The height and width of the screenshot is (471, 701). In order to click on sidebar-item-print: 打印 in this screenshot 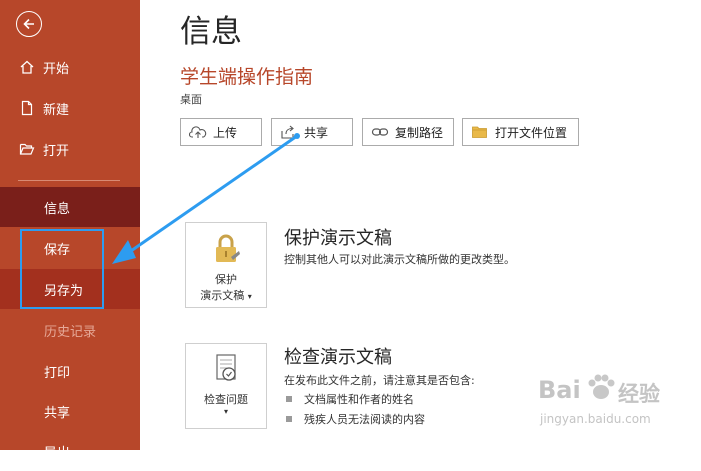, I will do `click(70, 371)`.